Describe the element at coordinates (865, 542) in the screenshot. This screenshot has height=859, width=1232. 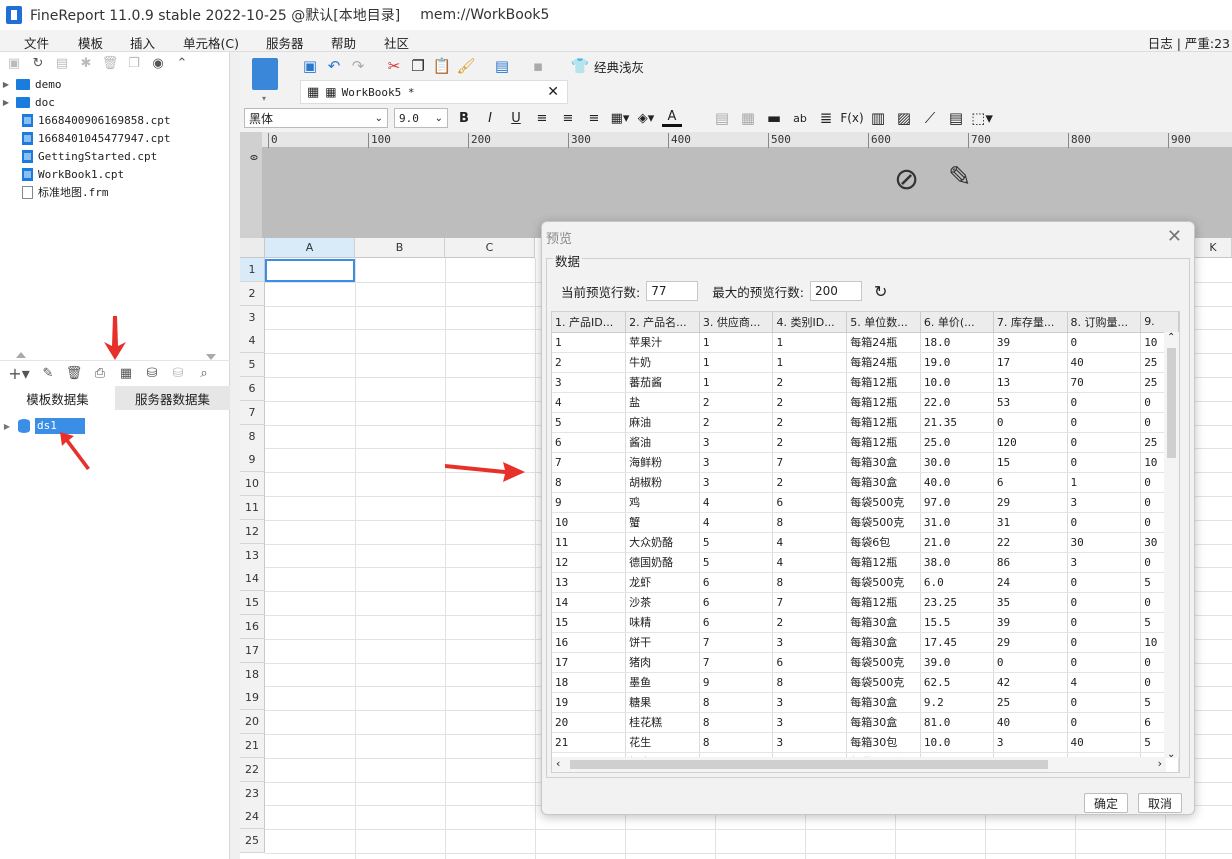
I see `table-row: 11 大众奶酪 5 4 每袋6包 21.0 22 30 30` at that location.